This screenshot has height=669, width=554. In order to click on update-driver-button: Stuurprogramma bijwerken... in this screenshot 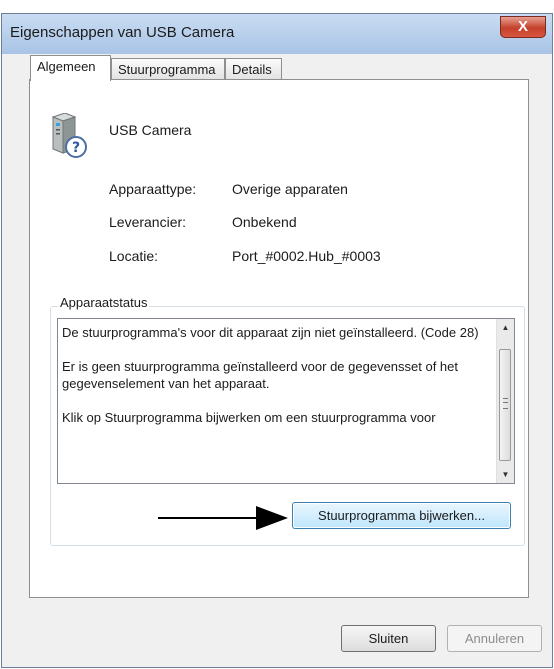, I will do `click(401, 515)`.